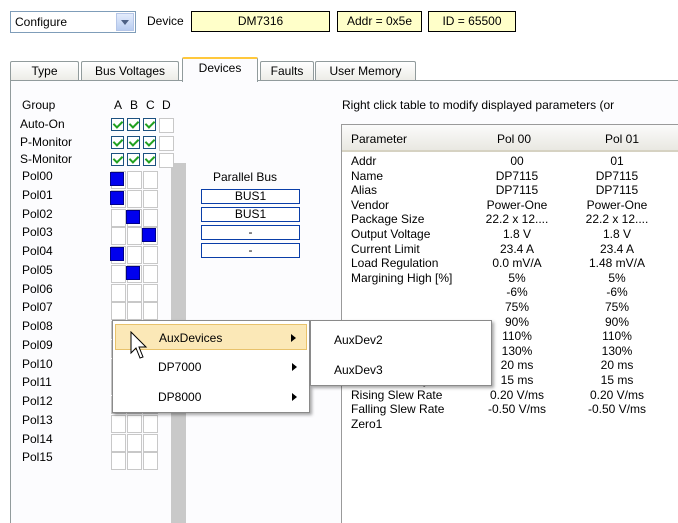 The height and width of the screenshot is (523, 678). Describe the element at coordinates (514, 139) in the screenshot. I see `header-pol00: Pol 00` at that location.